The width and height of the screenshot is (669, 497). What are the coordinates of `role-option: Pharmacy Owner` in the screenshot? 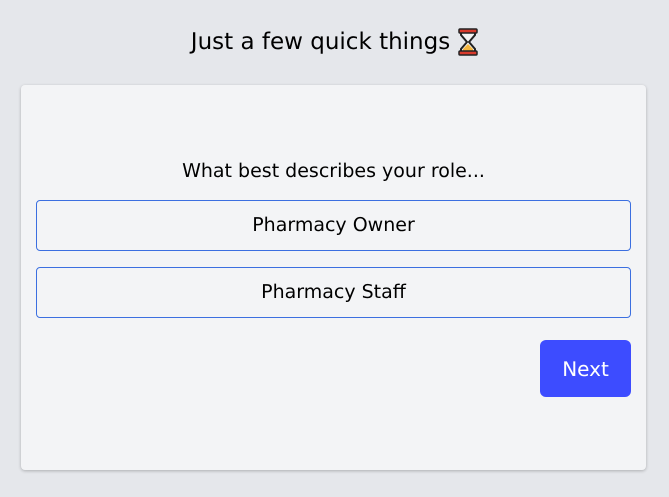 It's located at (333, 225).